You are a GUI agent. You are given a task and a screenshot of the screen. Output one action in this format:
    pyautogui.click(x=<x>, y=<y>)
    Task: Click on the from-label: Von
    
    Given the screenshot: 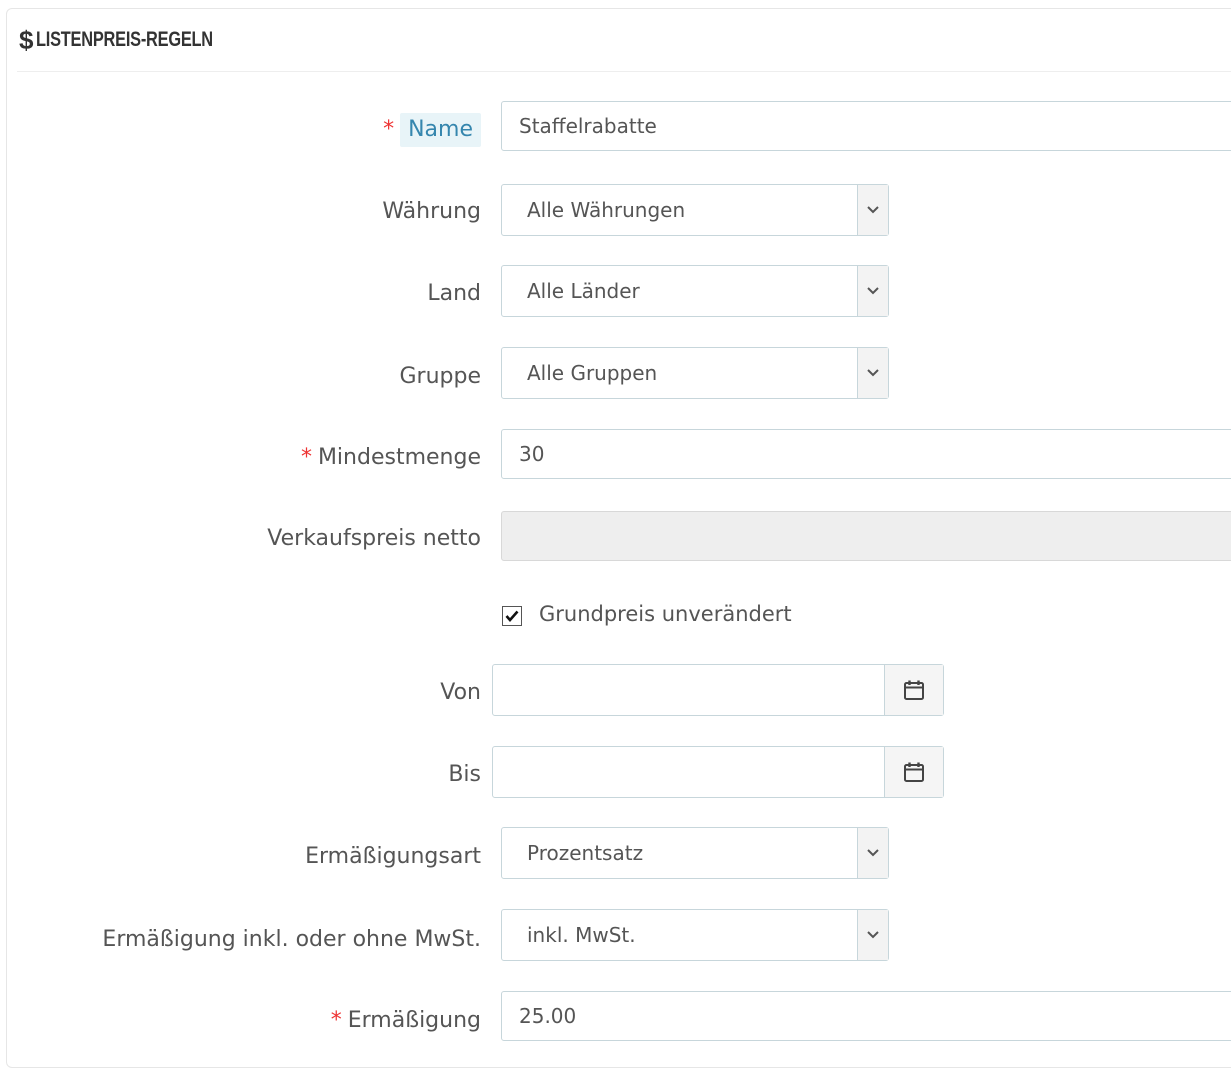 What is the action you would take?
    pyautogui.click(x=460, y=692)
    